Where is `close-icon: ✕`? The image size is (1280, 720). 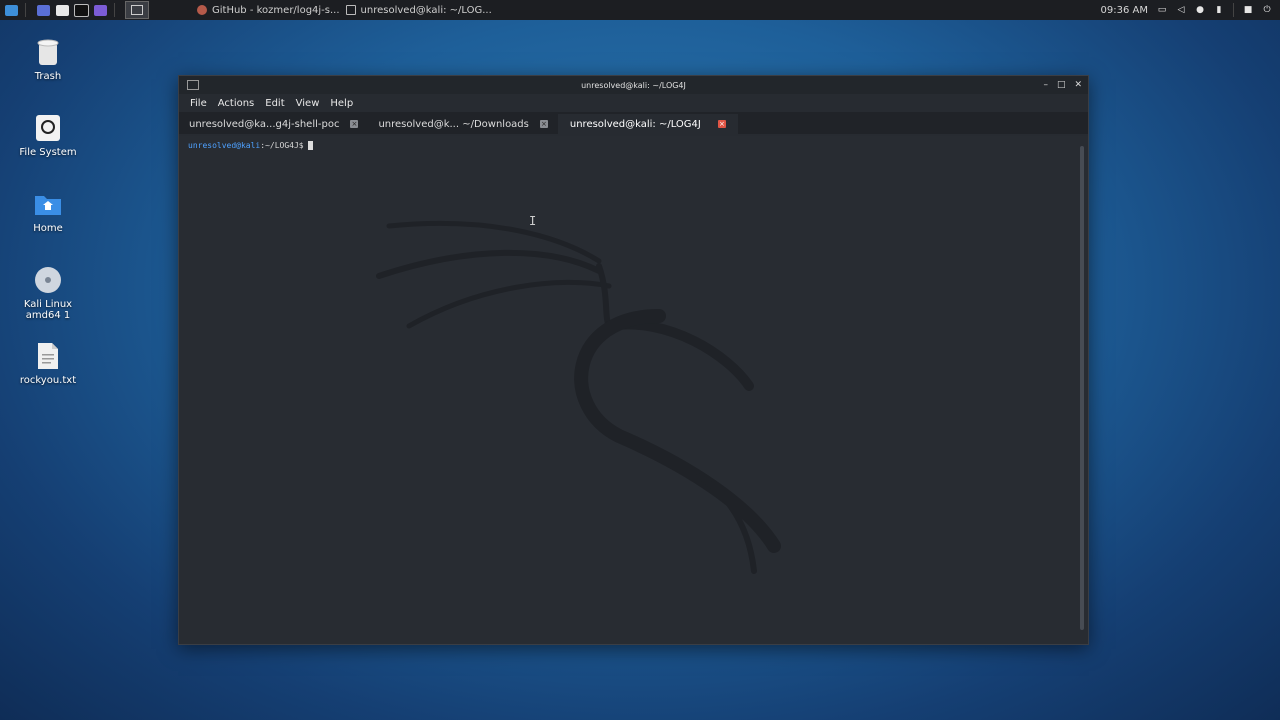
close-icon: ✕ is located at coordinates (1078, 85).